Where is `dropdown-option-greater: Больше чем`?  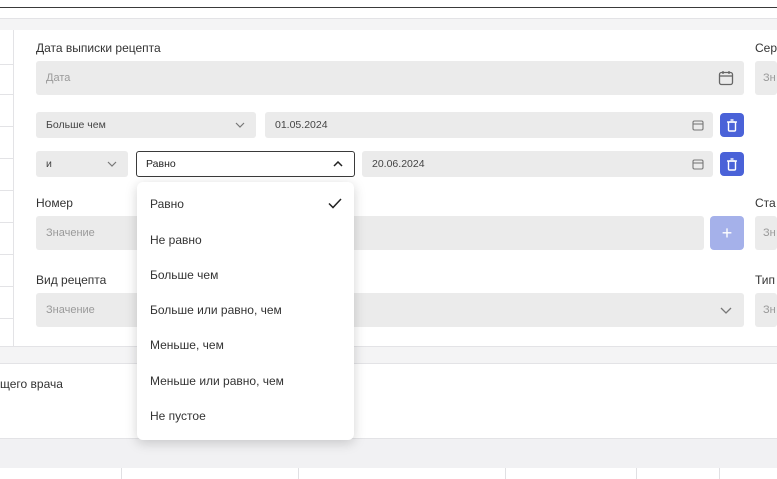
dropdown-option-greater: Больше чем is located at coordinates (245, 275).